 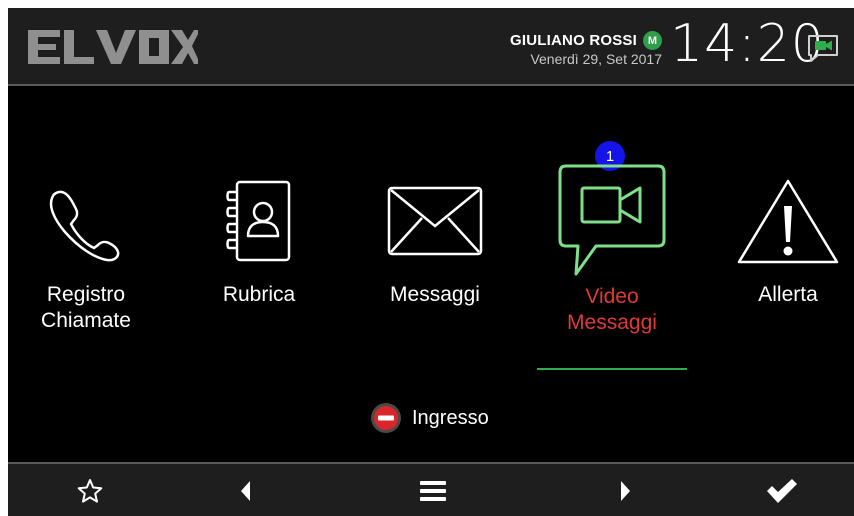 I want to click on envelope-icon, so click(x=435, y=221).